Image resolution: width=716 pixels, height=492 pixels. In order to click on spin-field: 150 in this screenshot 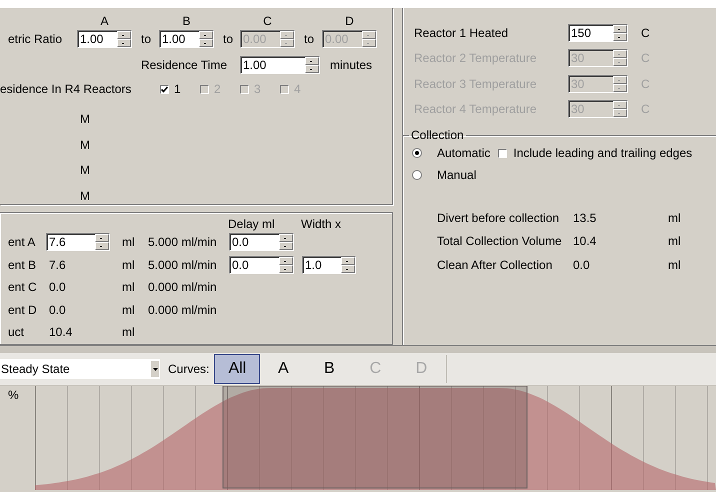, I will do `click(598, 33)`.